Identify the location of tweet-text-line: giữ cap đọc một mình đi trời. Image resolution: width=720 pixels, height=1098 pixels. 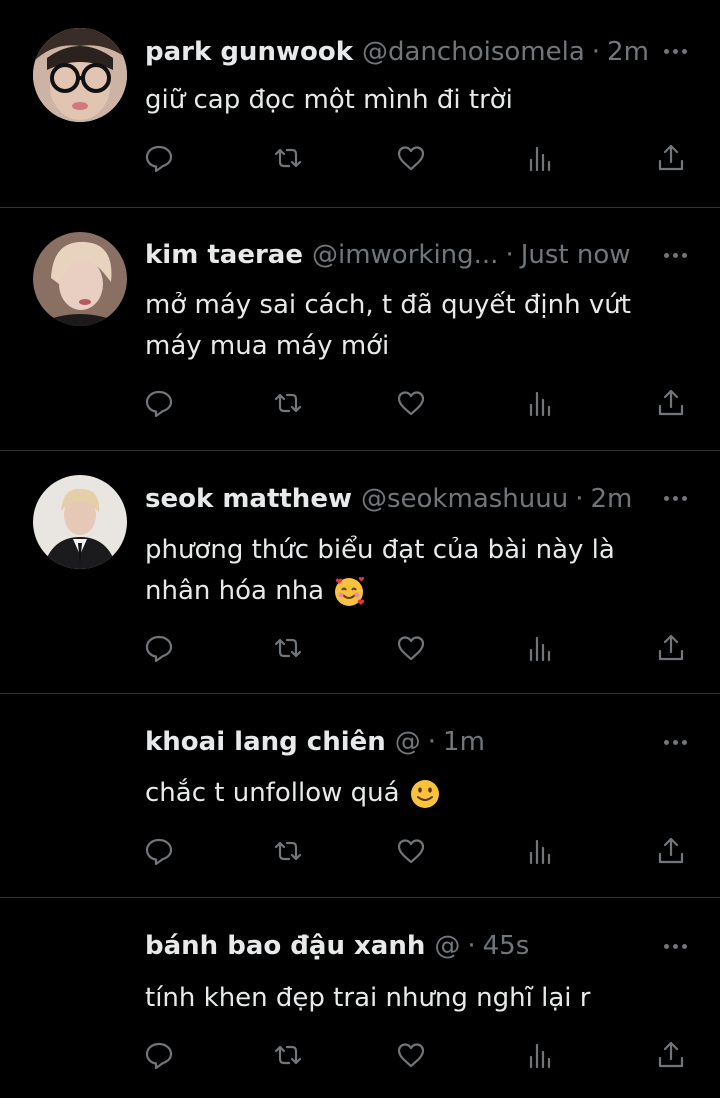
(329, 100).